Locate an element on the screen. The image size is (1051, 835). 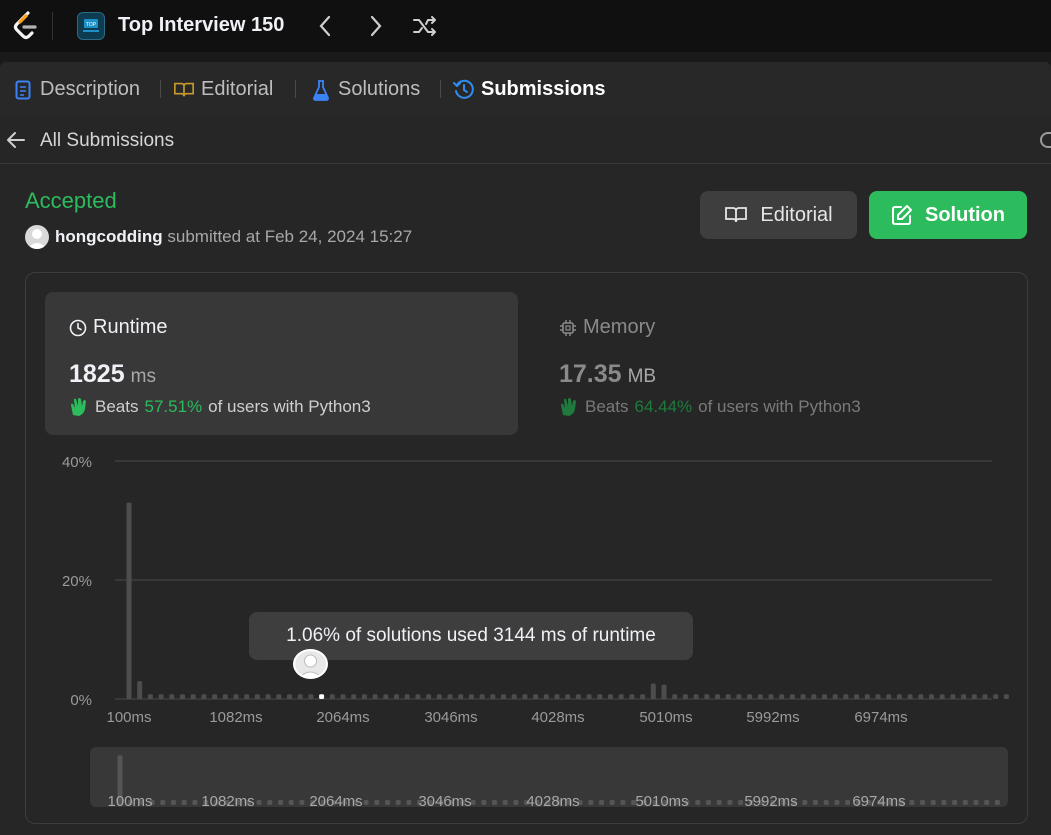
chevron-right-icon is located at coordinates (376, 26).